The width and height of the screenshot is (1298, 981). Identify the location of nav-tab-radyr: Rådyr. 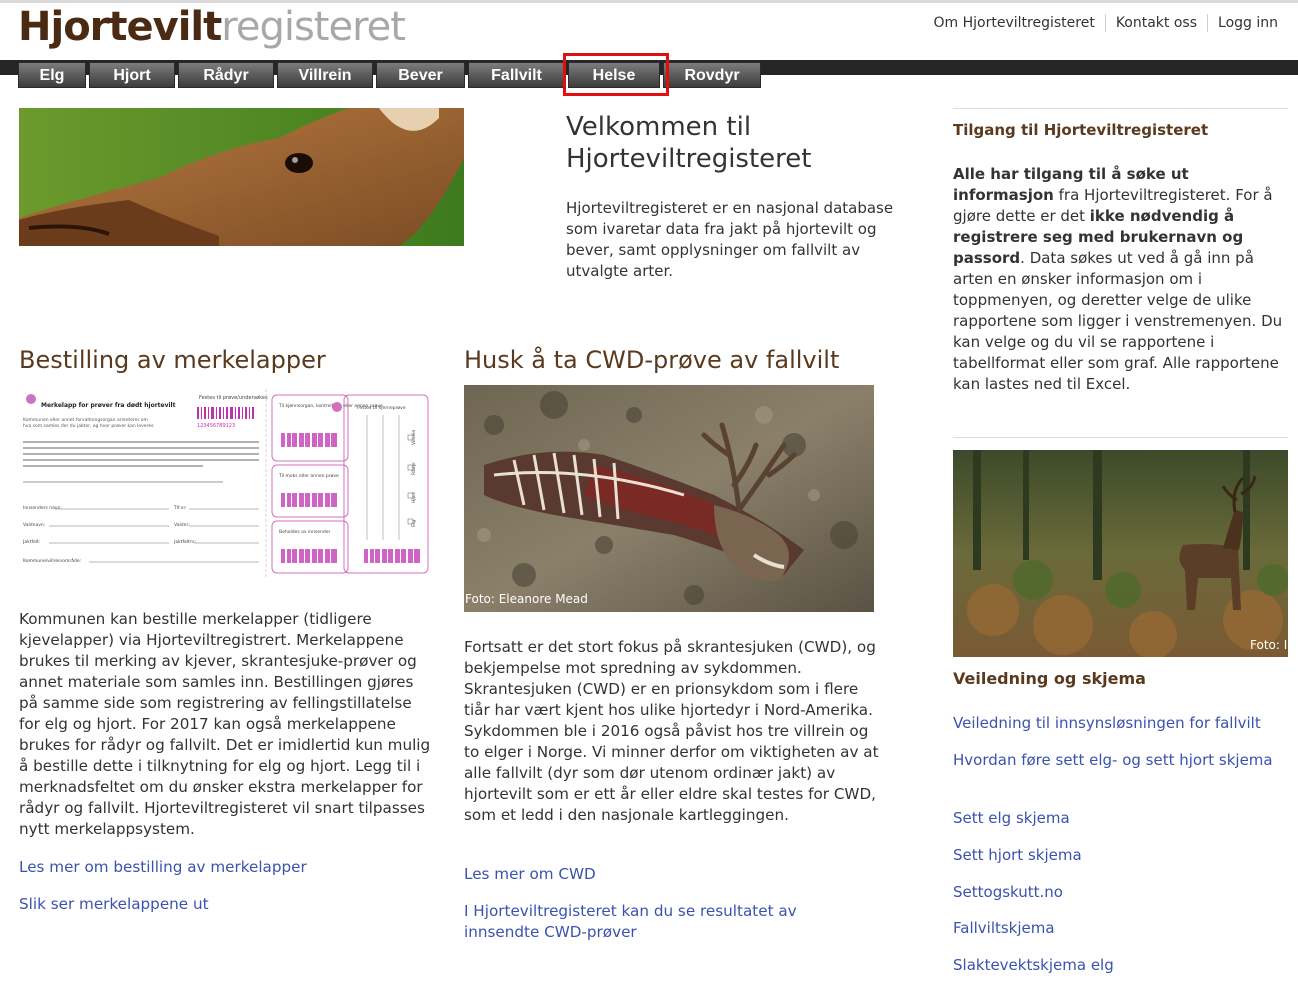
(226, 75).